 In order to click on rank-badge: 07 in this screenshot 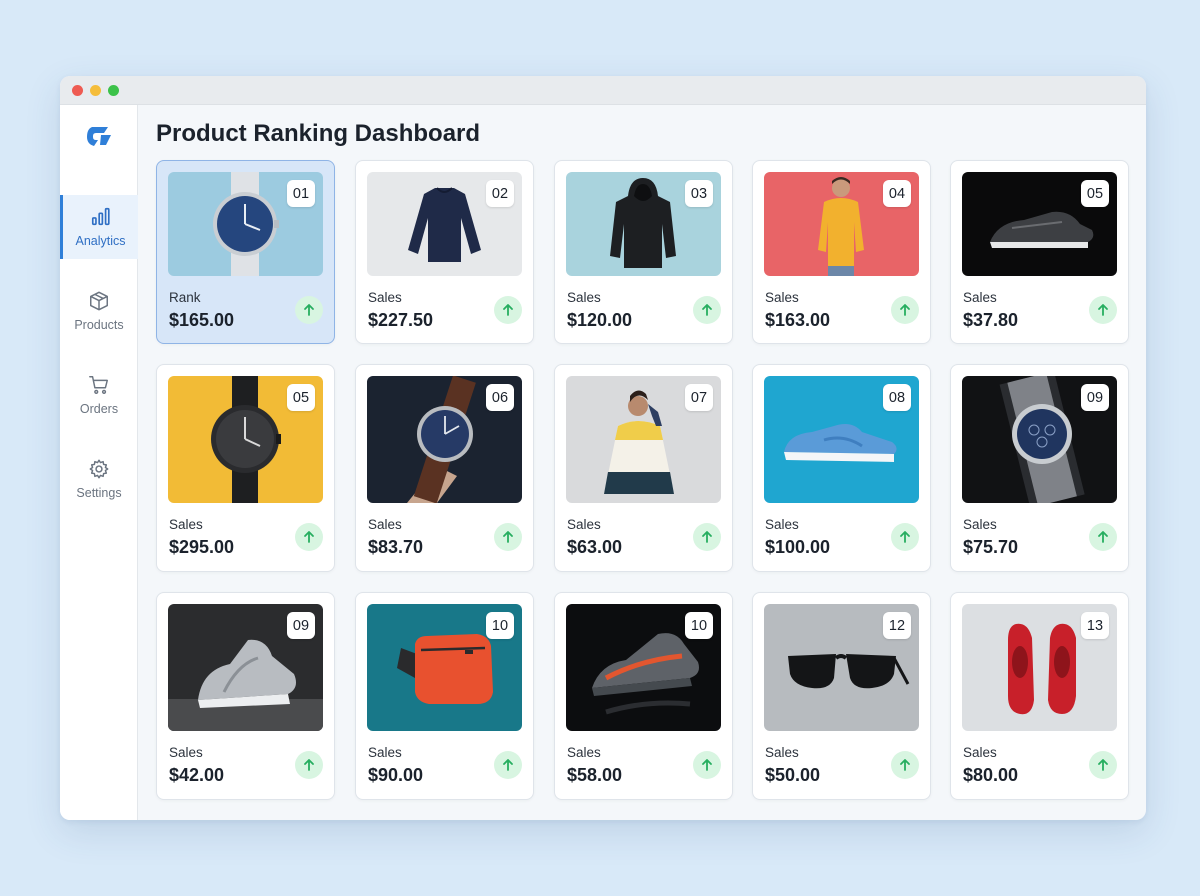, I will do `click(699, 397)`.